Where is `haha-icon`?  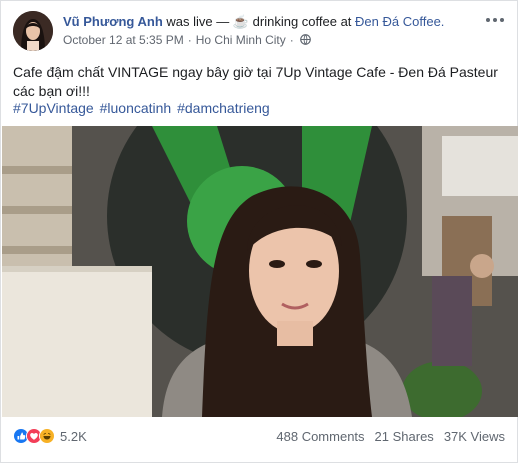 haha-icon is located at coordinates (47, 436).